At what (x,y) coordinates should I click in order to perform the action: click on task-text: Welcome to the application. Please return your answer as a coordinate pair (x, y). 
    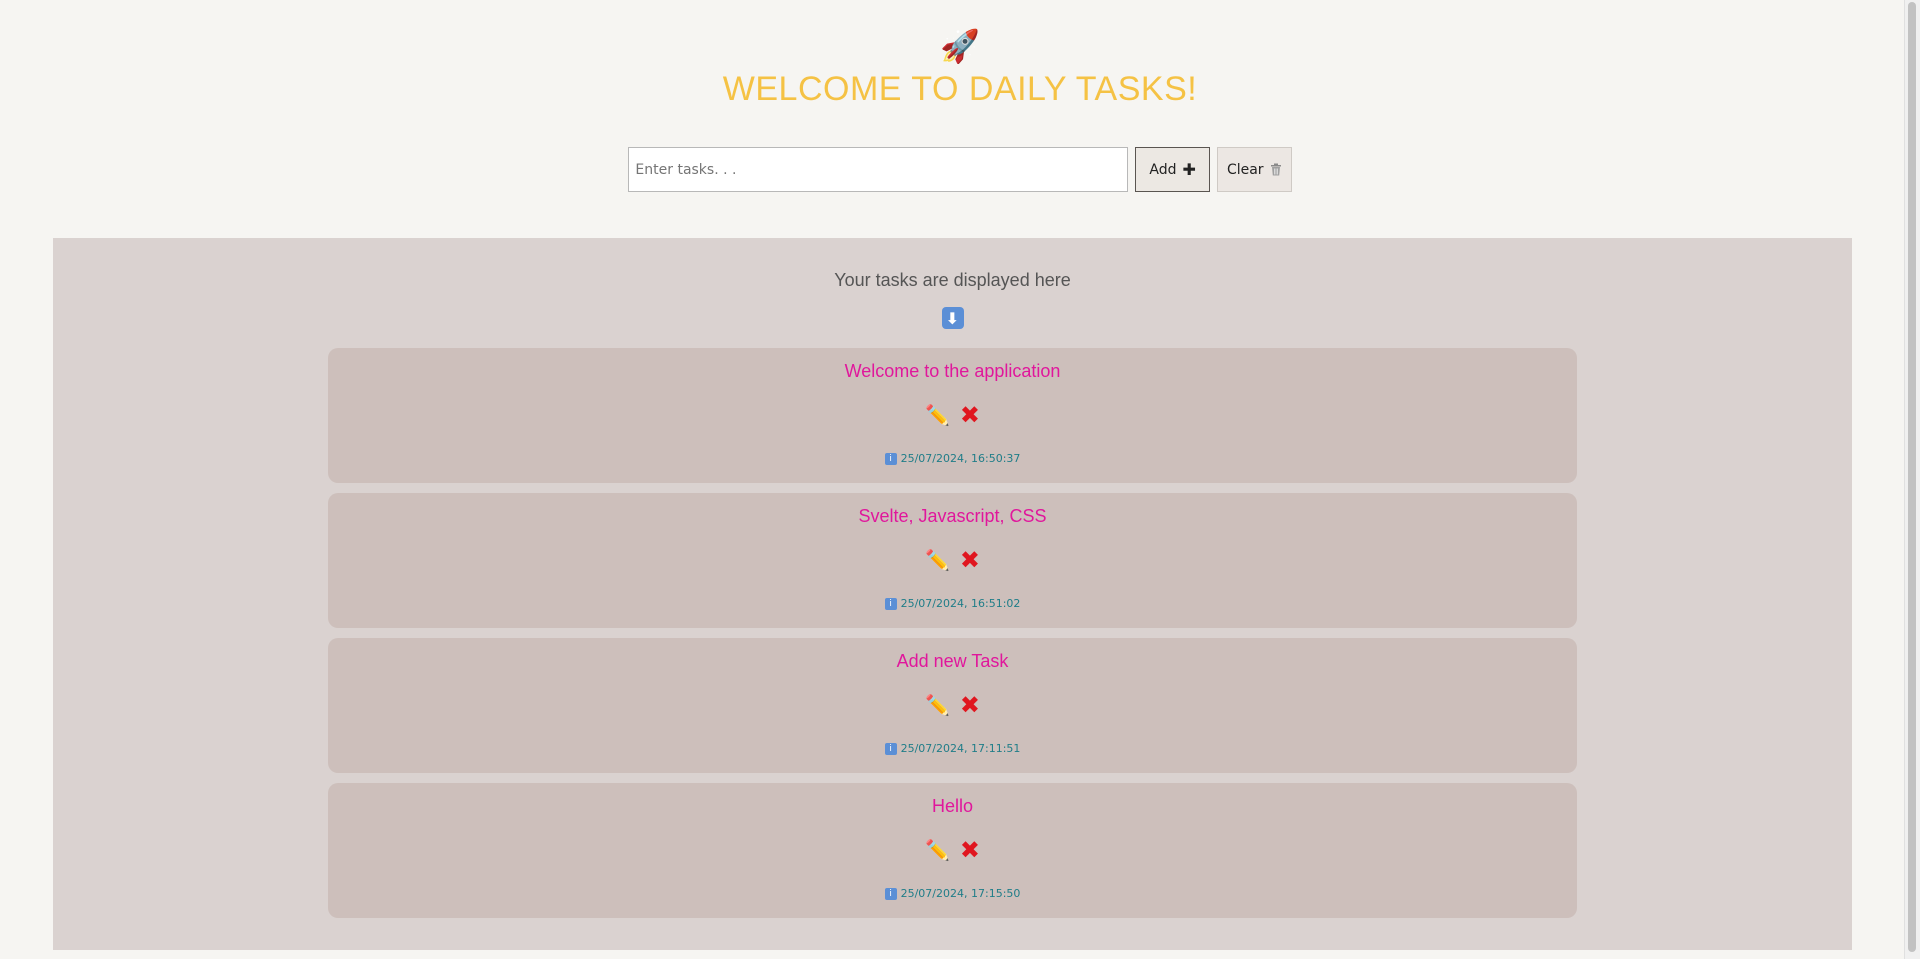
    Looking at the image, I should click on (952, 371).